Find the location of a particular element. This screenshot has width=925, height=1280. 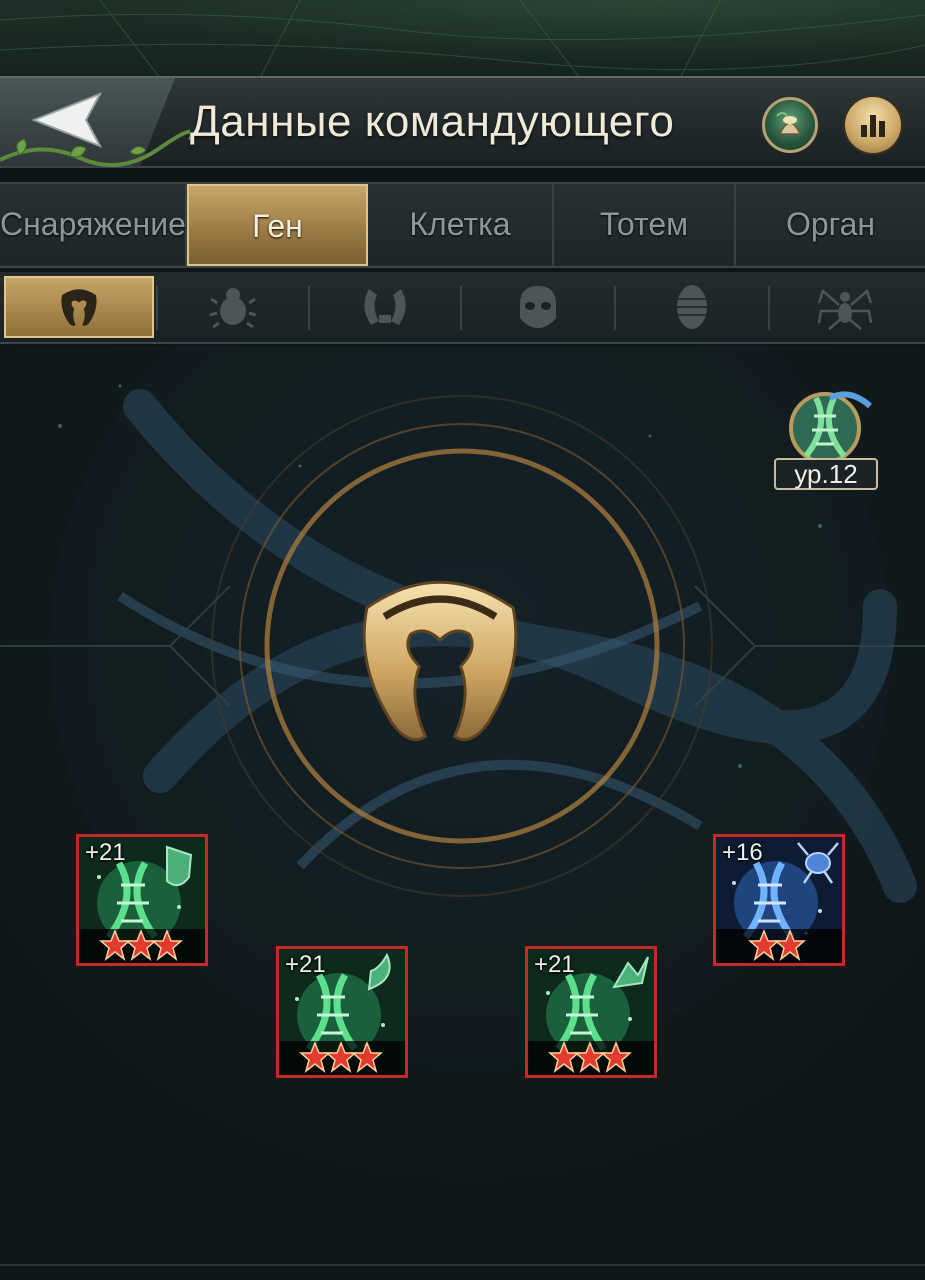

gene-card-ant: +16 is located at coordinates (779, 900).